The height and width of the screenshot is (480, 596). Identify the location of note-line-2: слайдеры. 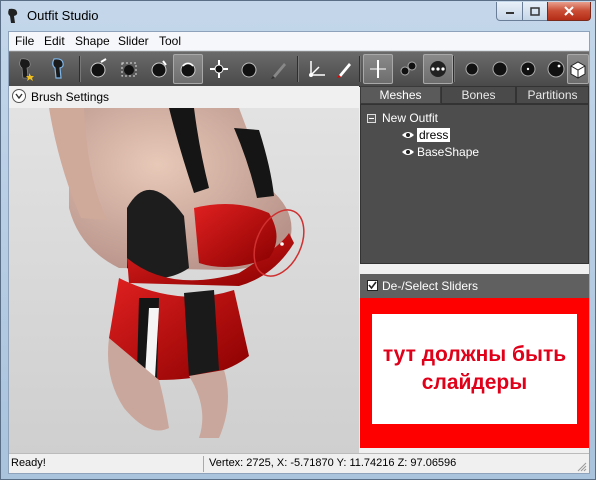
(474, 382).